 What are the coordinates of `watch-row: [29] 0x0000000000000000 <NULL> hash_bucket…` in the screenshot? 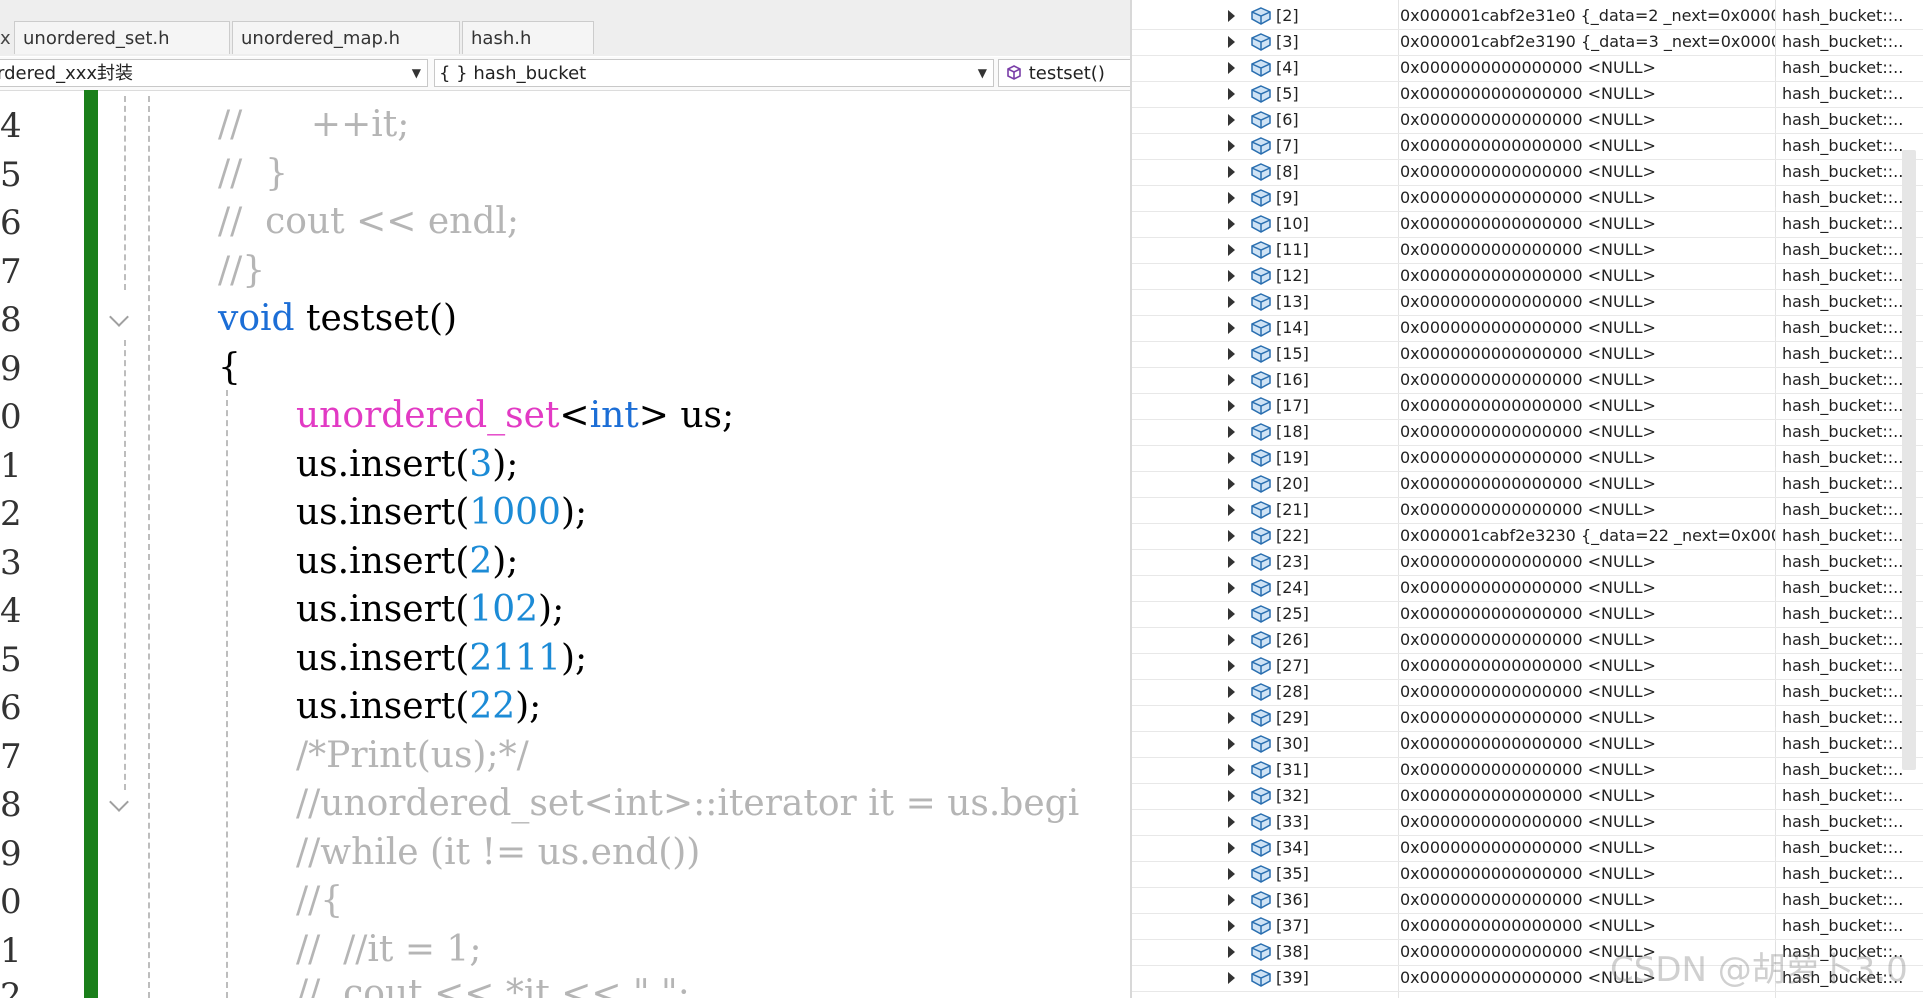 It's located at (1527, 718).